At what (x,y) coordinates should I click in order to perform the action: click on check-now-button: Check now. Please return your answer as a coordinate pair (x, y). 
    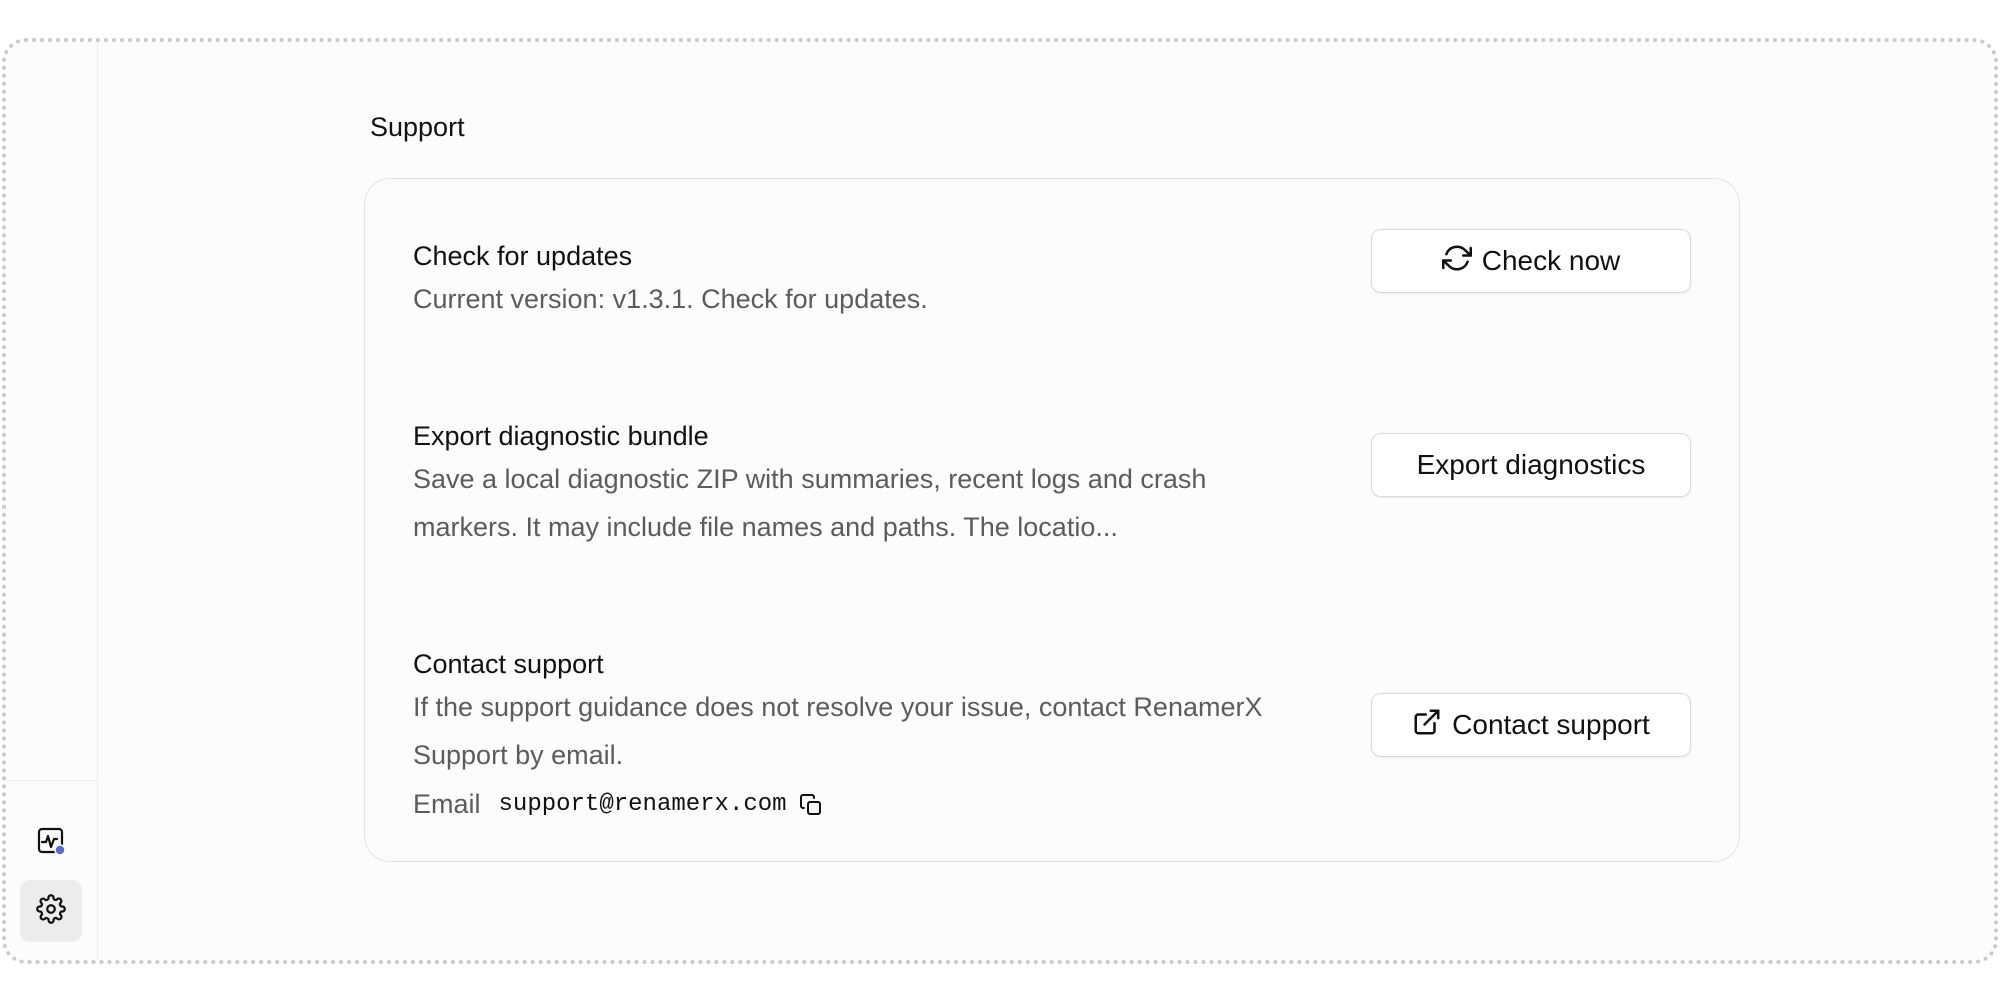
    Looking at the image, I should click on (1531, 261).